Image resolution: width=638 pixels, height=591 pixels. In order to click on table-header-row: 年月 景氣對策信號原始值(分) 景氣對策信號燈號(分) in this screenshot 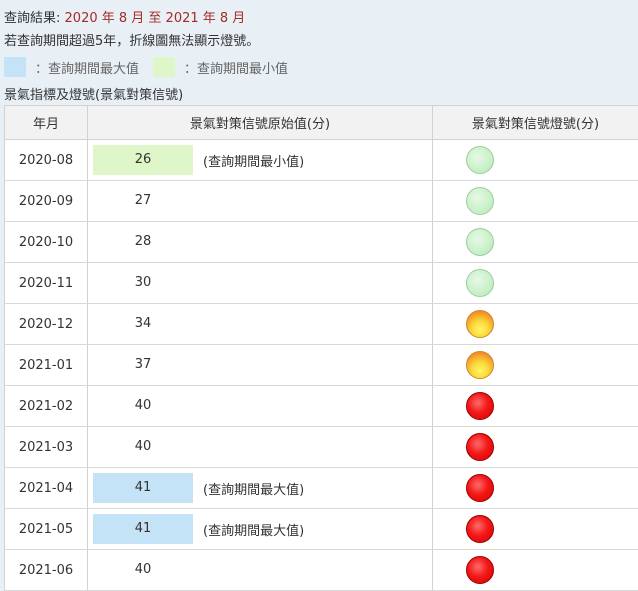, I will do `click(321, 123)`.